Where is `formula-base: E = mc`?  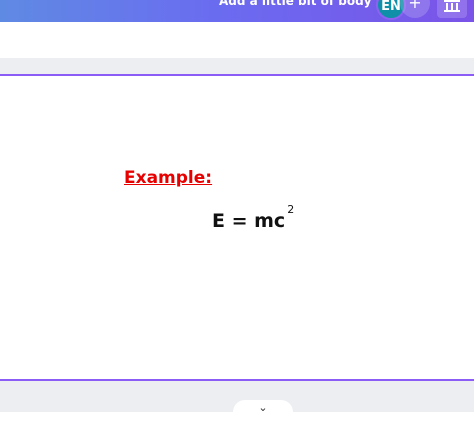
formula-base: E = mc is located at coordinates (249, 221).